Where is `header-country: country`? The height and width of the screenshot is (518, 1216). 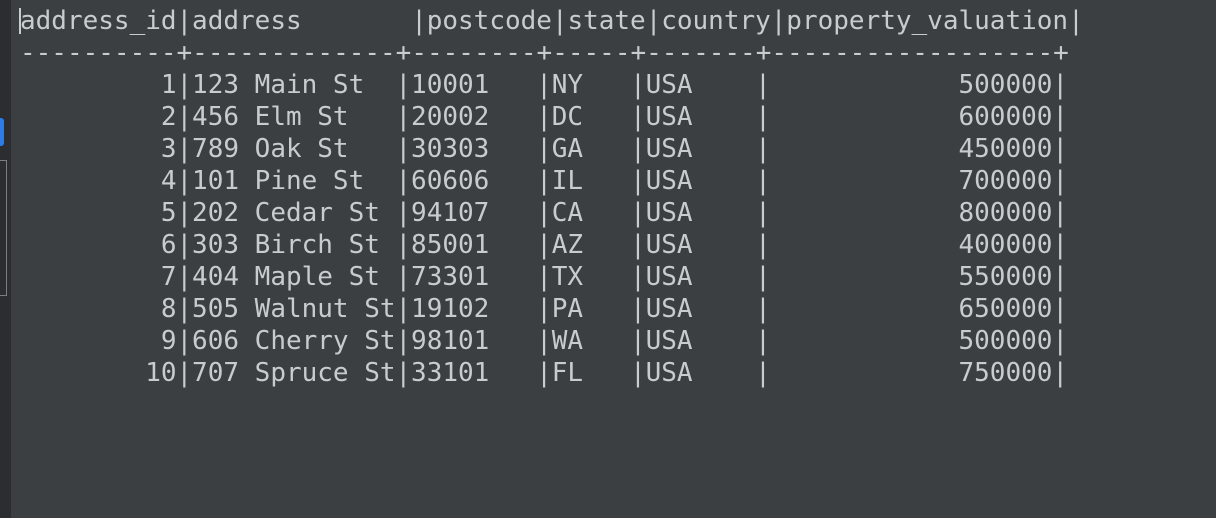 header-country: country is located at coordinates (716, 21).